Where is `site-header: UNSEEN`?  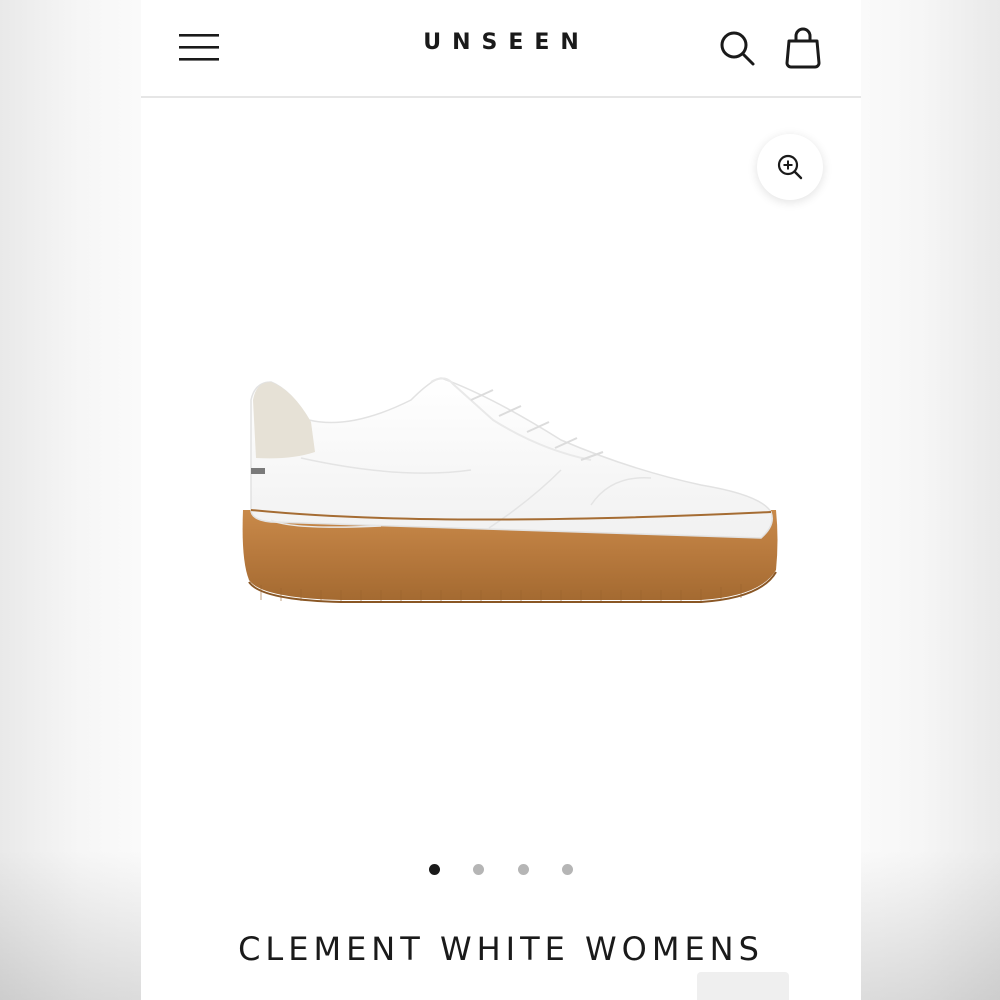
site-header: UNSEEN is located at coordinates (501, 49).